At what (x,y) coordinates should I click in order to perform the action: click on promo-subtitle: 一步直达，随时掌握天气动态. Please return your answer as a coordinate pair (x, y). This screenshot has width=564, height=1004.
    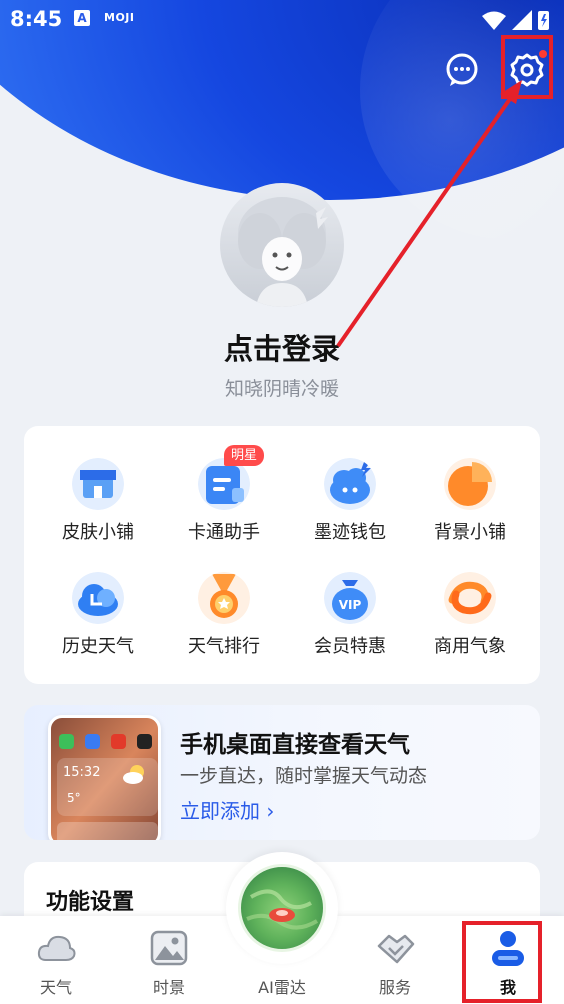
    Looking at the image, I should click on (304, 776).